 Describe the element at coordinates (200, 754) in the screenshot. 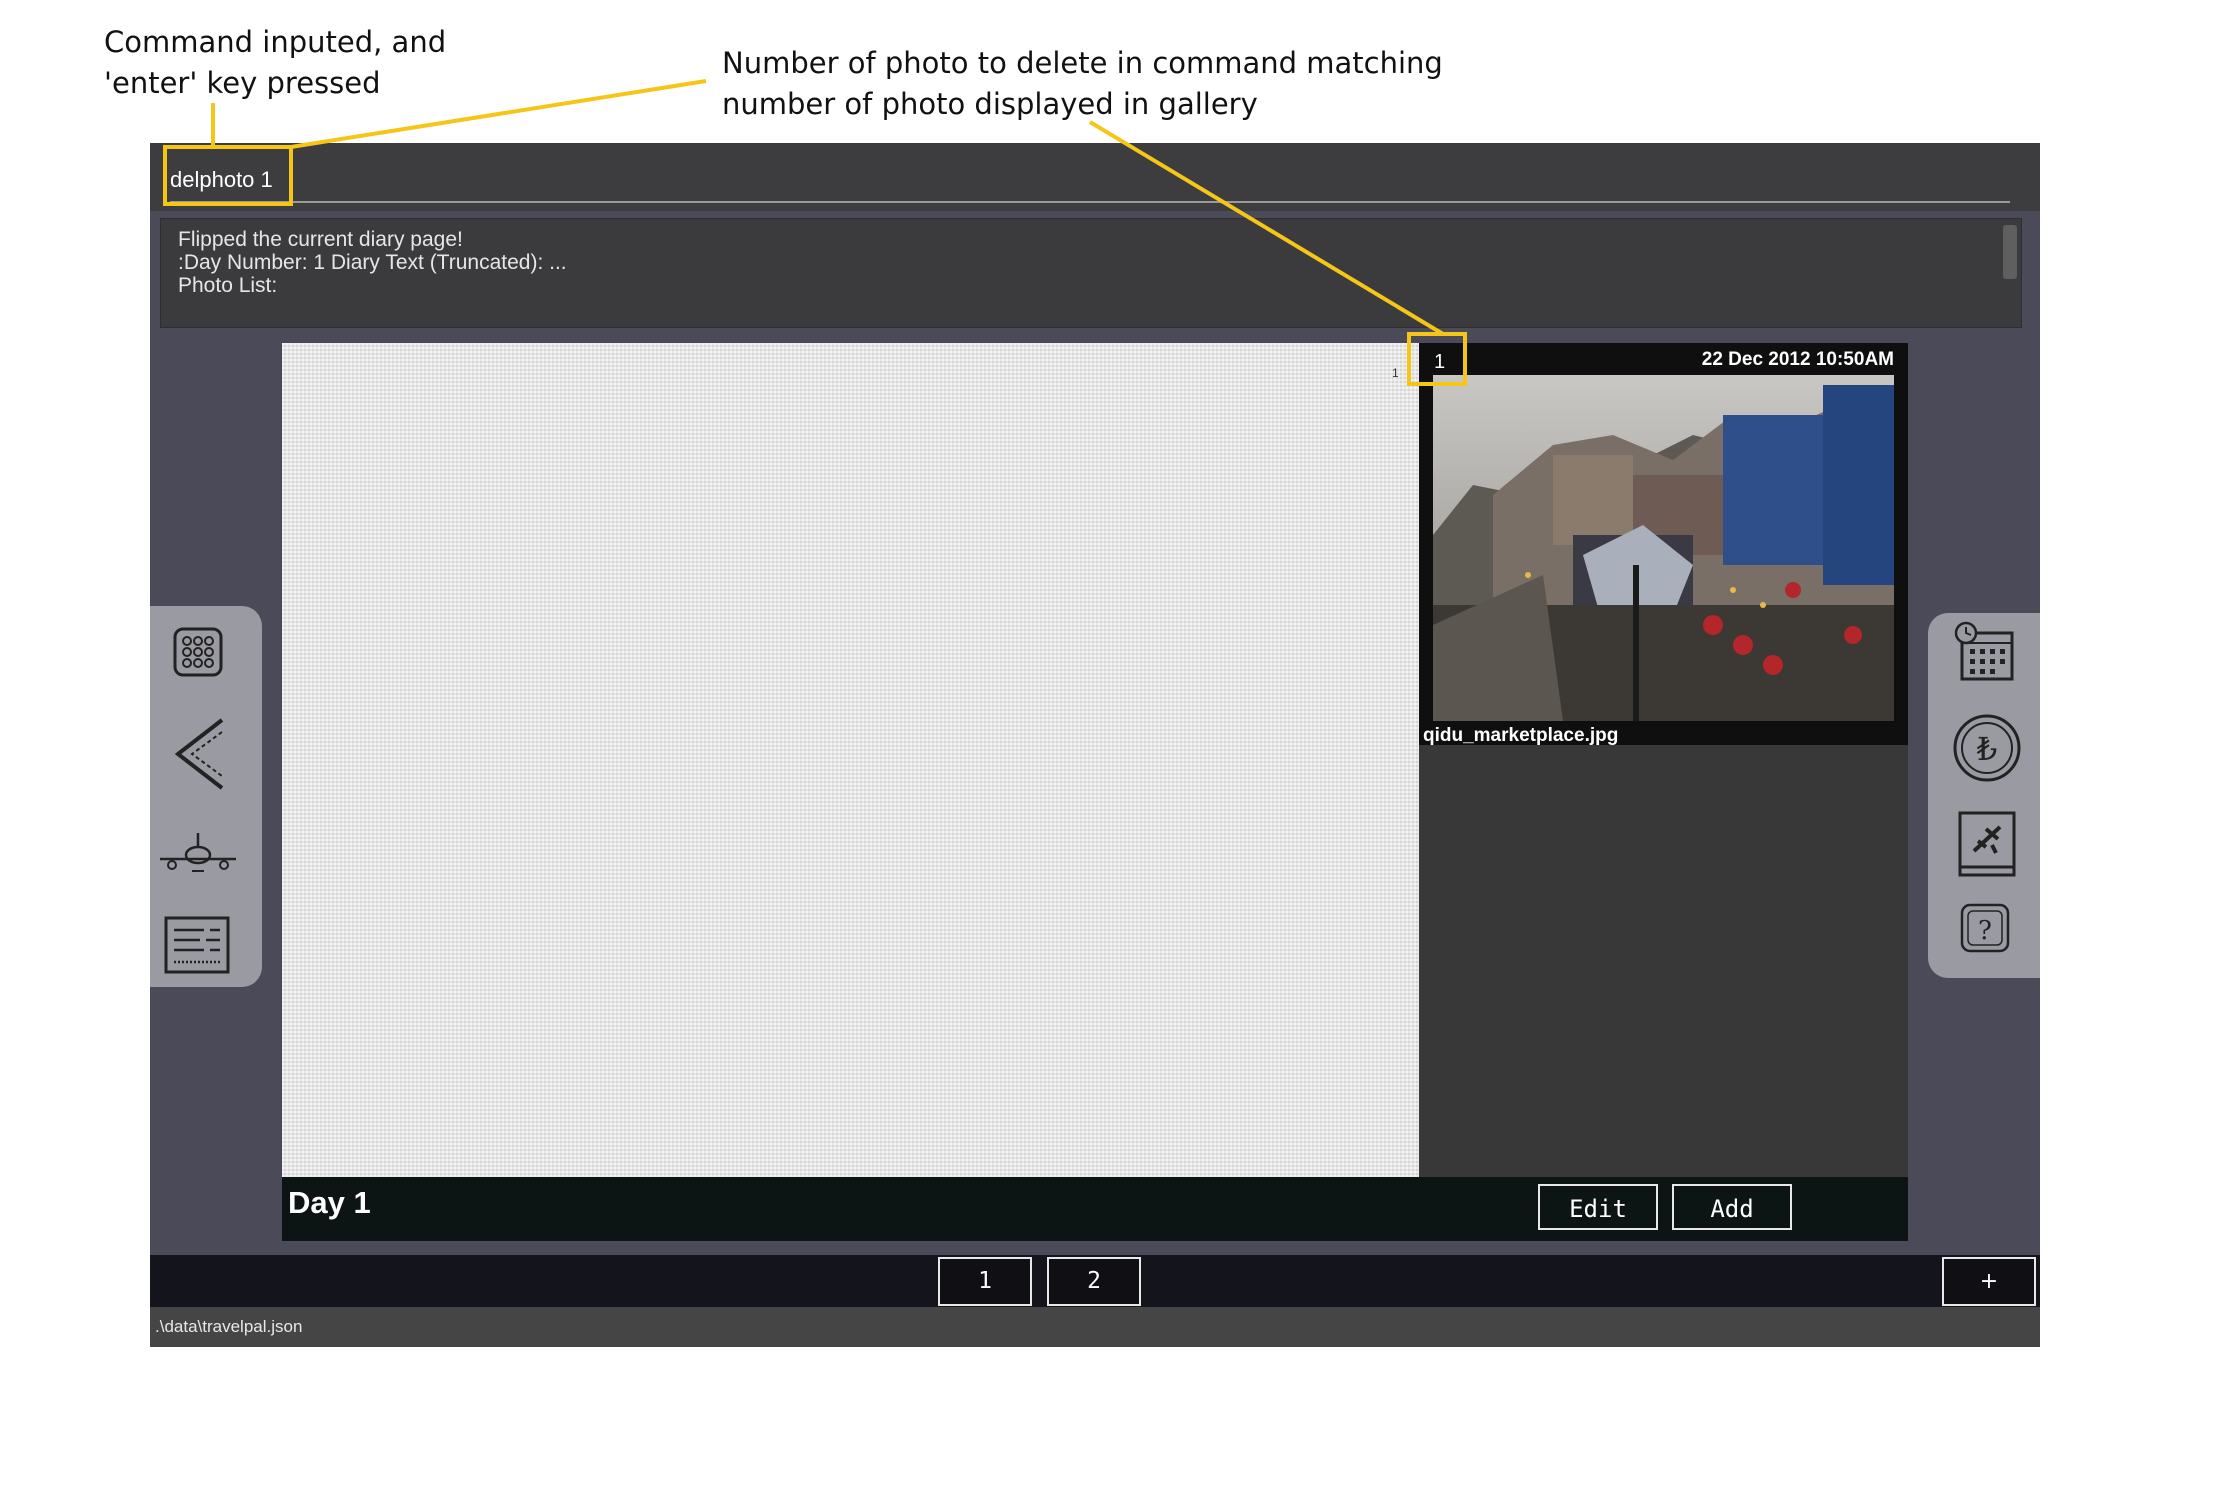

I see `back-arrow-icon` at that location.